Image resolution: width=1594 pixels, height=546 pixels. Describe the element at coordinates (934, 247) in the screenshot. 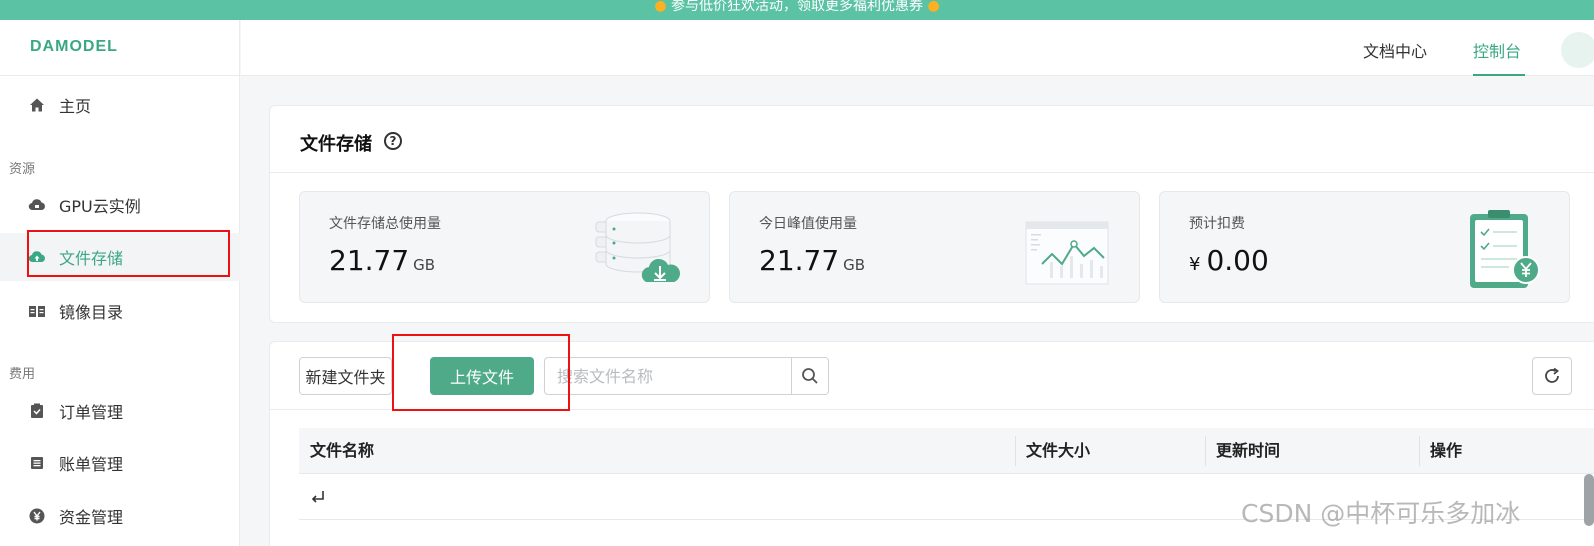

I see `stat-peak-usage: 今日峰值使用量 21.77 GB` at that location.